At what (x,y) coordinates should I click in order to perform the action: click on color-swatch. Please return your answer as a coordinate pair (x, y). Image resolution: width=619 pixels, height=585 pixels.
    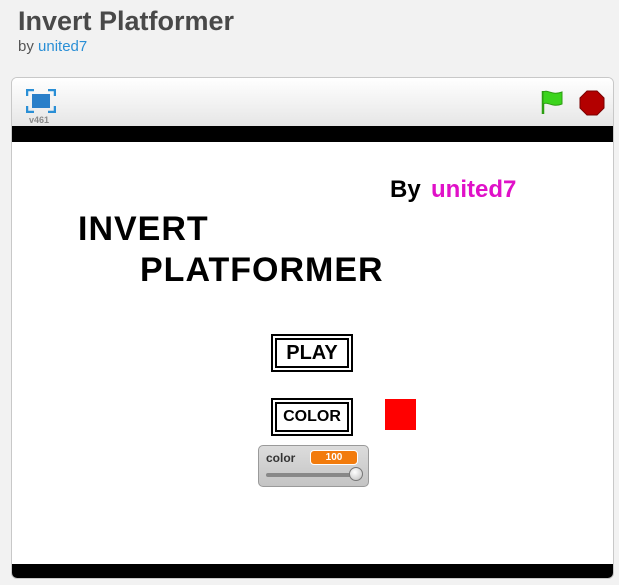
    Looking at the image, I should click on (400, 414).